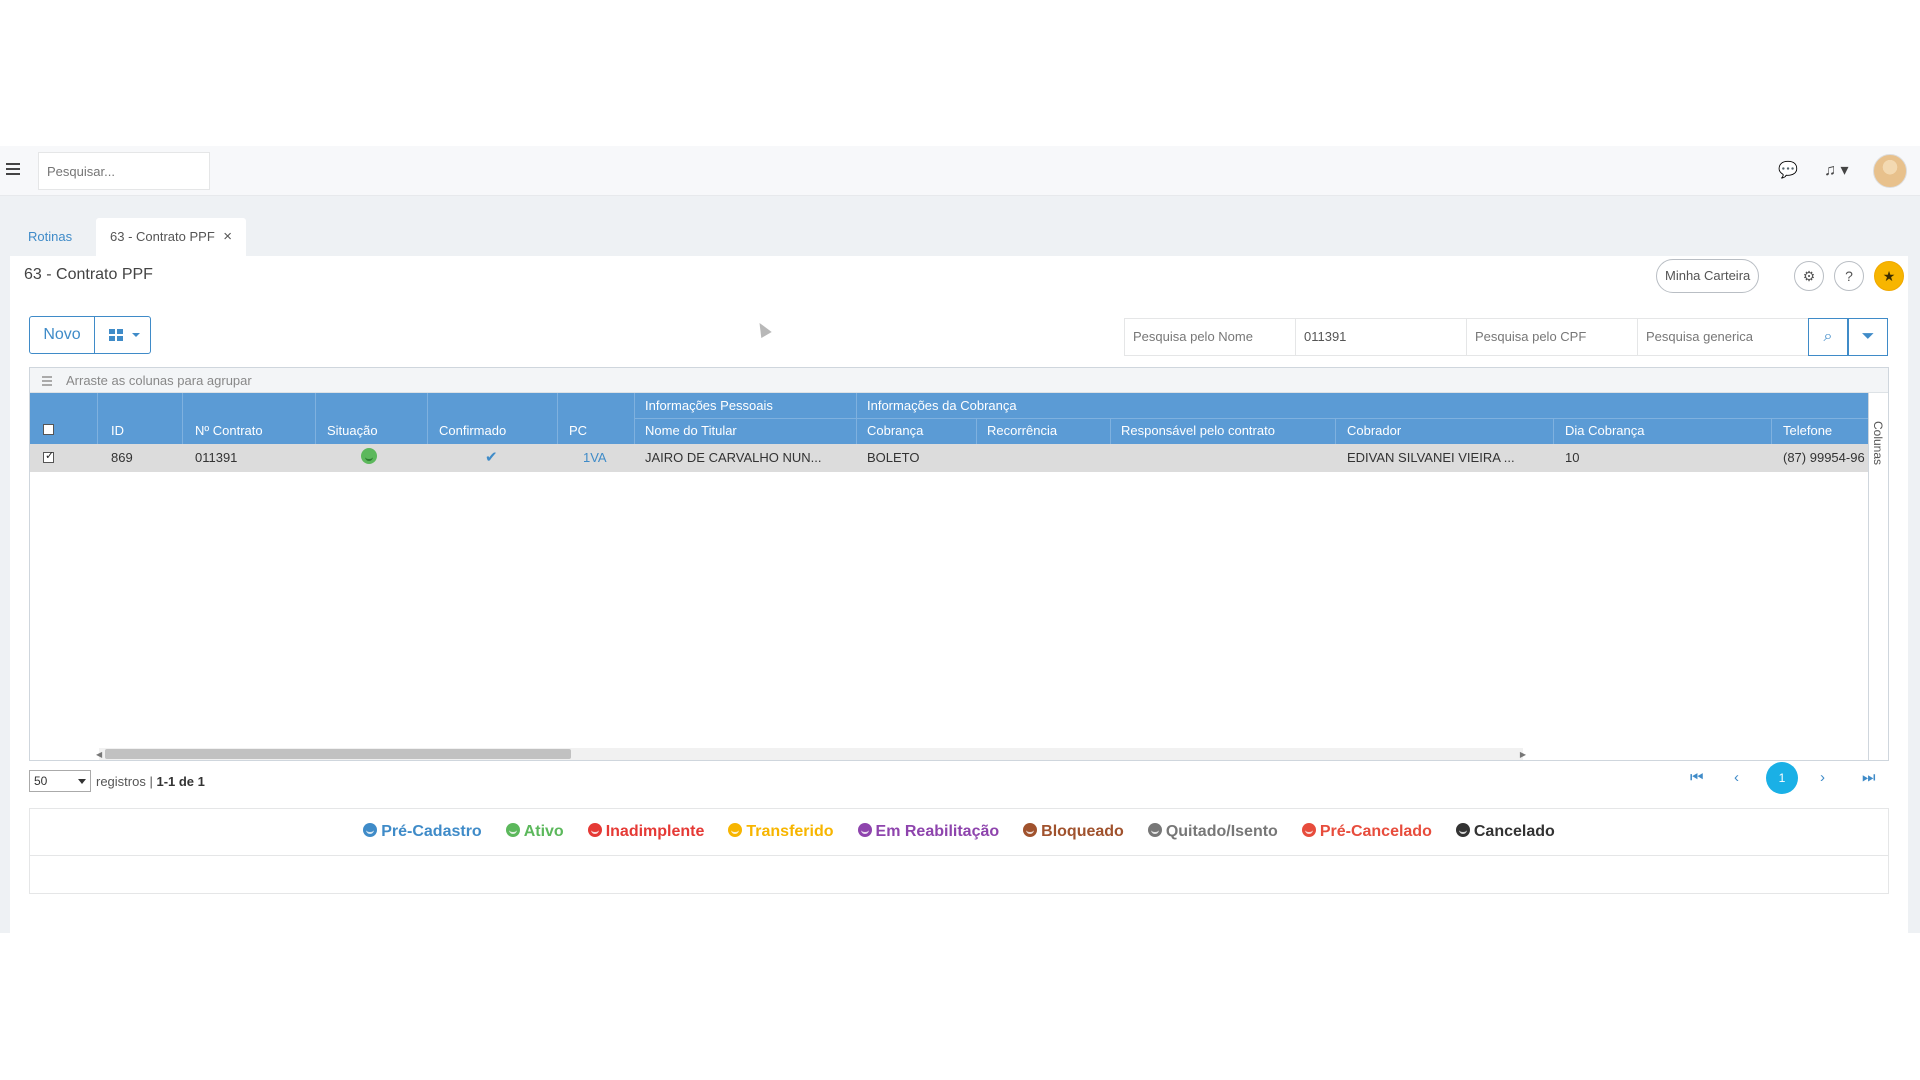 This screenshot has width=1920, height=1080. Describe the element at coordinates (122, 457) in the screenshot. I see `cell-id: 869` at that location.